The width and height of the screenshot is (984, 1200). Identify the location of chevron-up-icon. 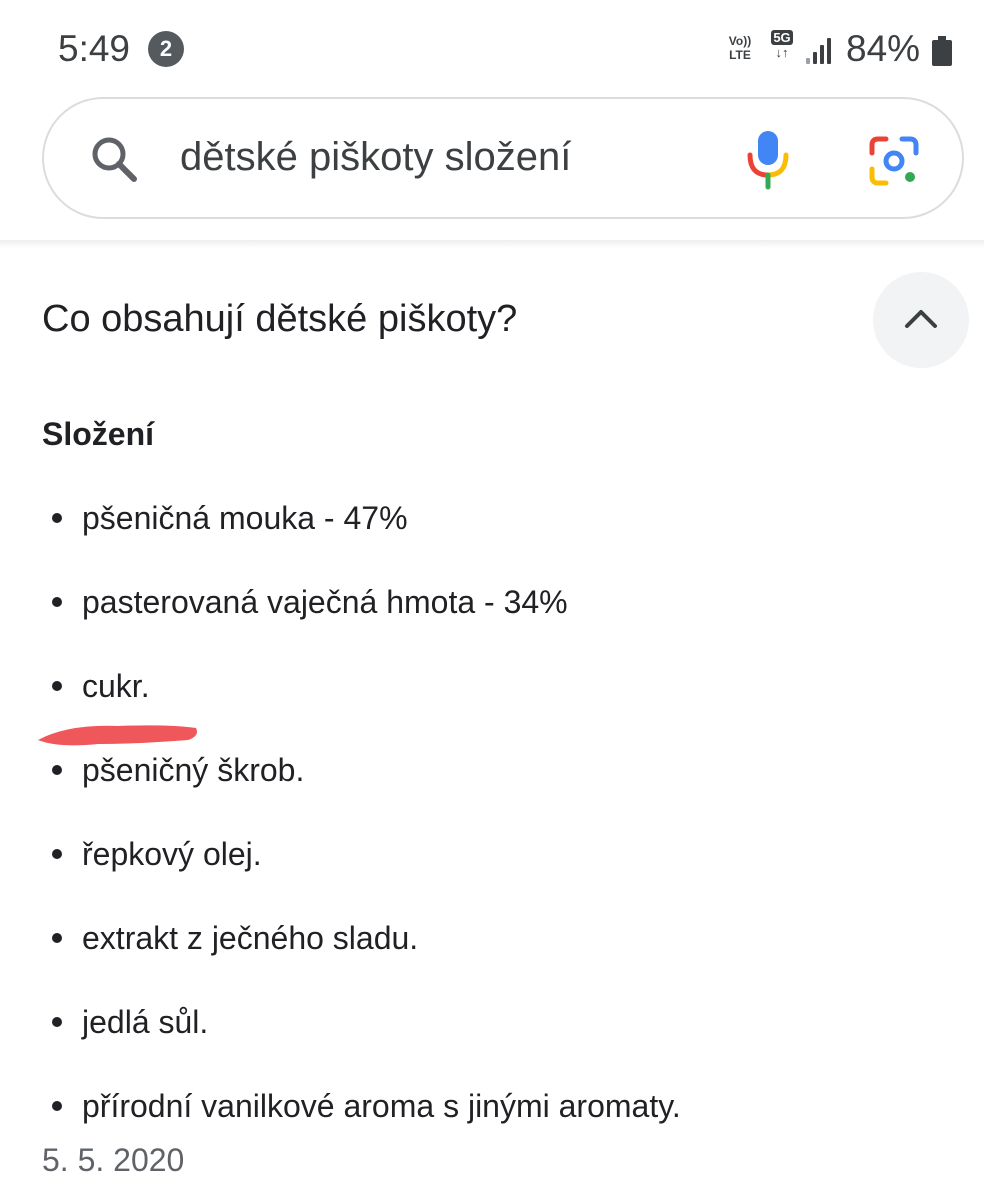
(921, 319).